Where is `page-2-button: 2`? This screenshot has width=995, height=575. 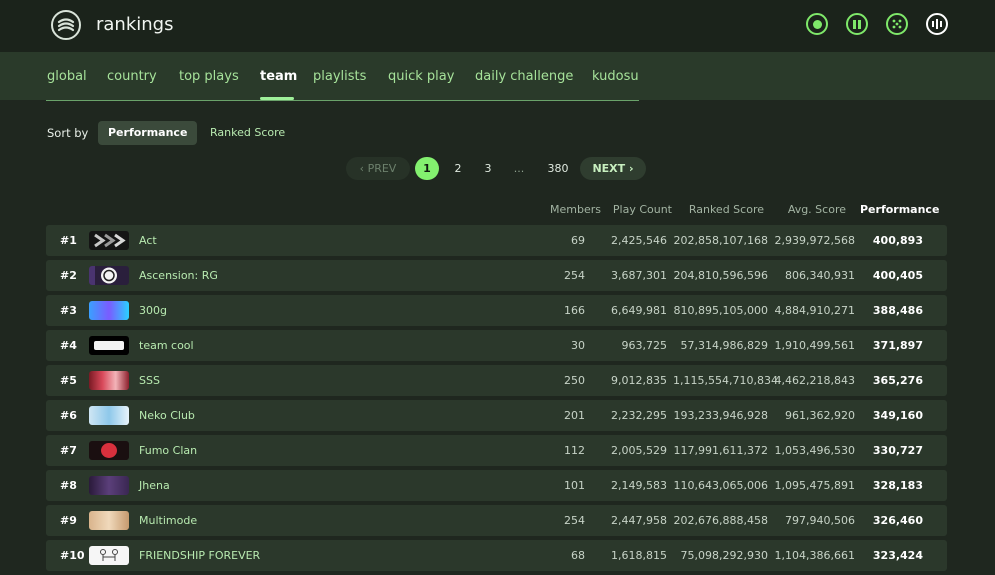
page-2-button: 2 is located at coordinates (458, 168).